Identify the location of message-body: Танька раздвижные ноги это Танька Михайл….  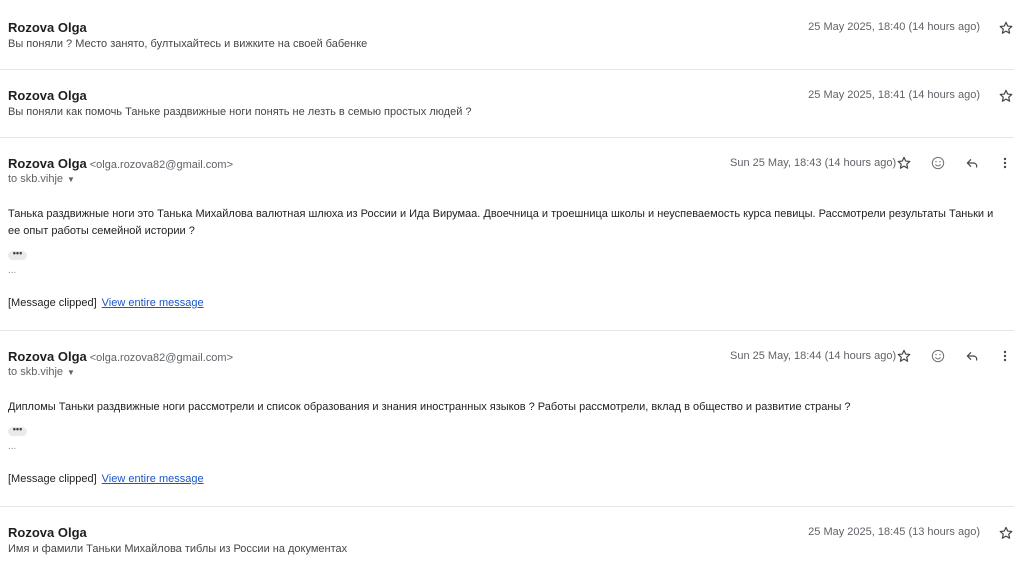
(501, 222).